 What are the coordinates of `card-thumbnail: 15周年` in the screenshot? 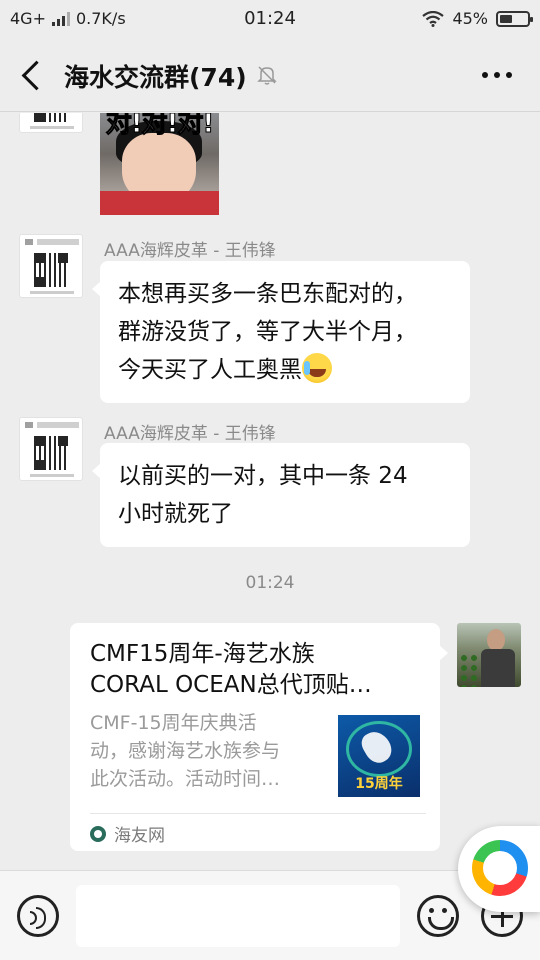 It's located at (379, 756).